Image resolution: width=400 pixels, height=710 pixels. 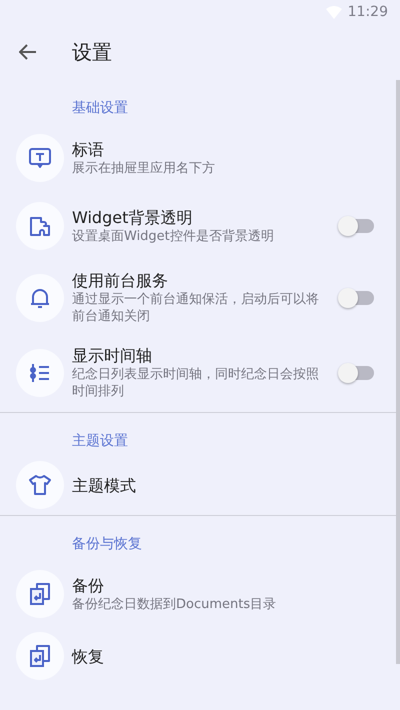 I want to click on settings-item: 使用前台服务 通过显示一个前台通知保活，启动后可以将前台通知关闭, so click(x=200, y=297).